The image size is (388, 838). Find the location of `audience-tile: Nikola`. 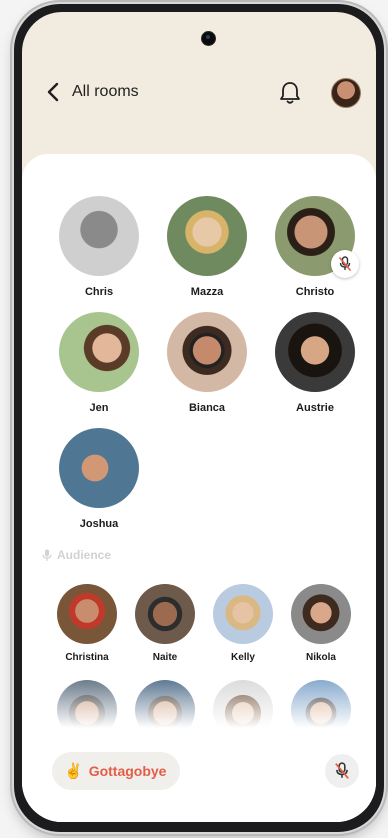

audience-tile: Nikola is located at coordinates (321, 623).